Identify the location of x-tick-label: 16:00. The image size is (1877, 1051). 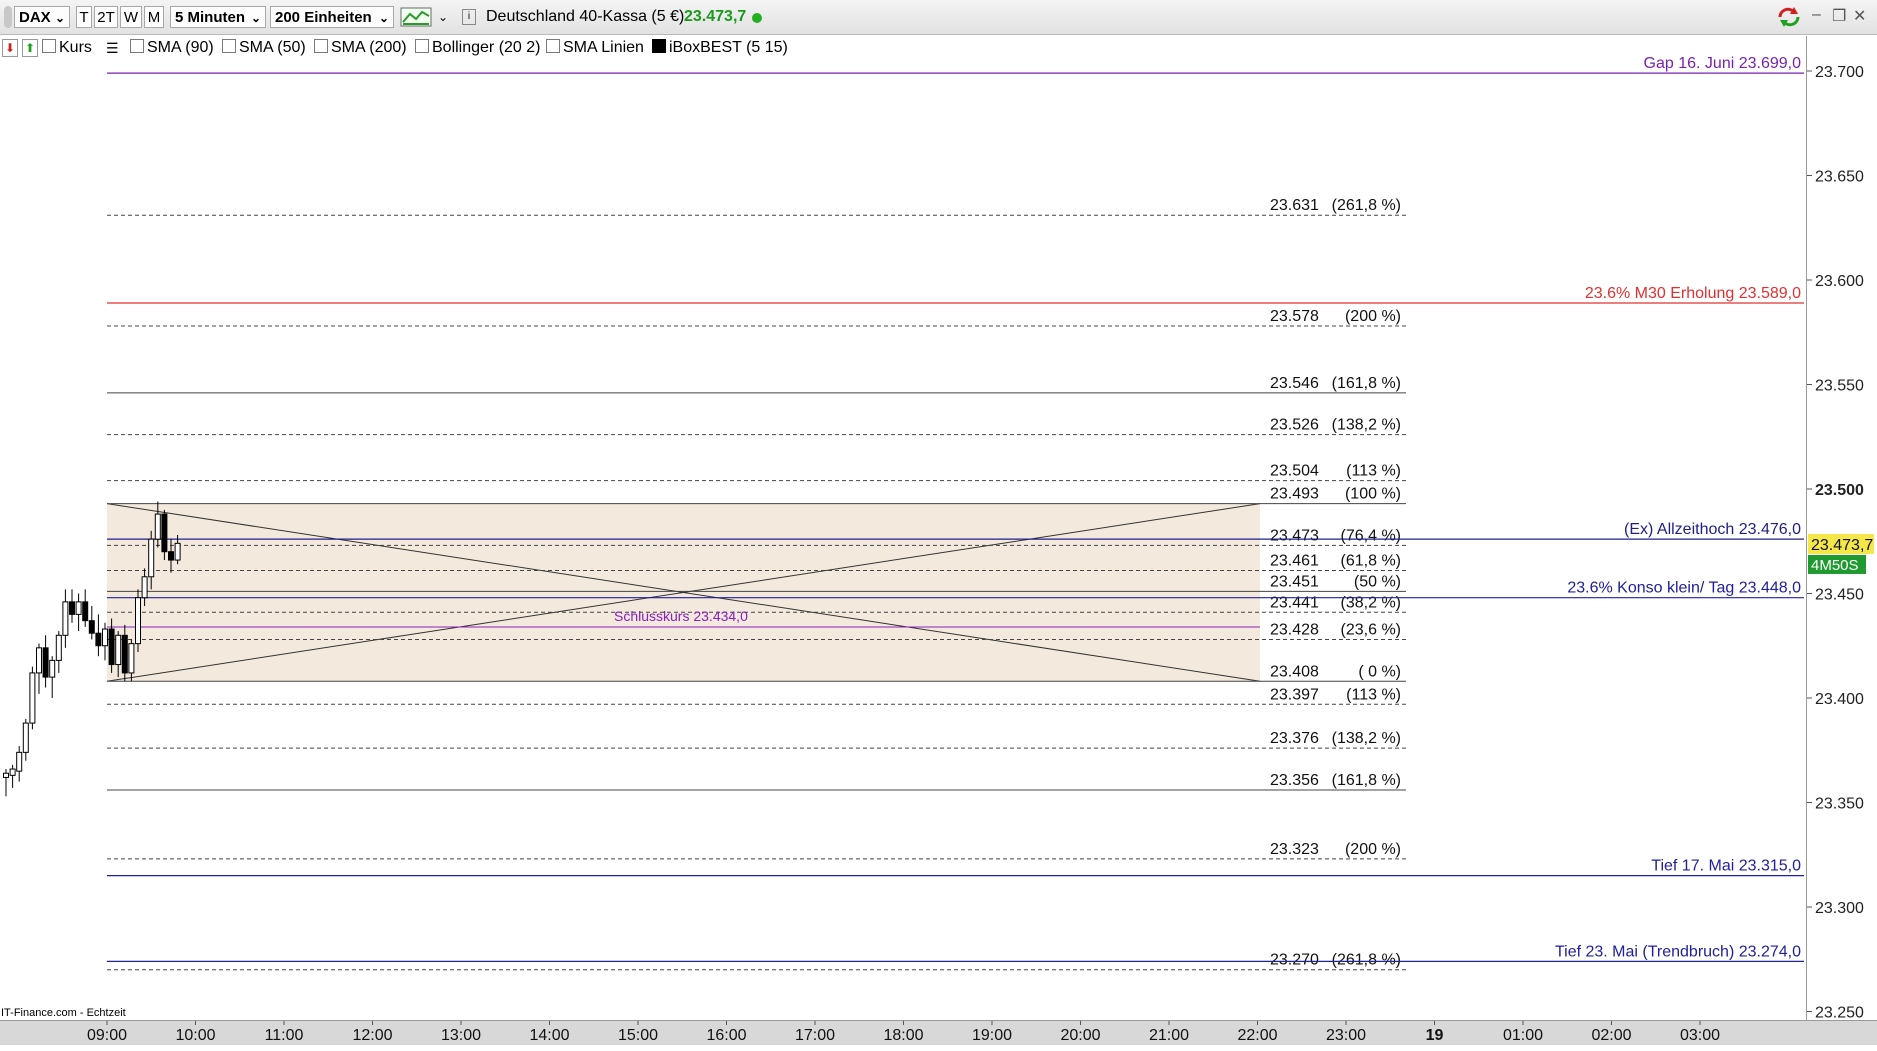
(726, 1035).